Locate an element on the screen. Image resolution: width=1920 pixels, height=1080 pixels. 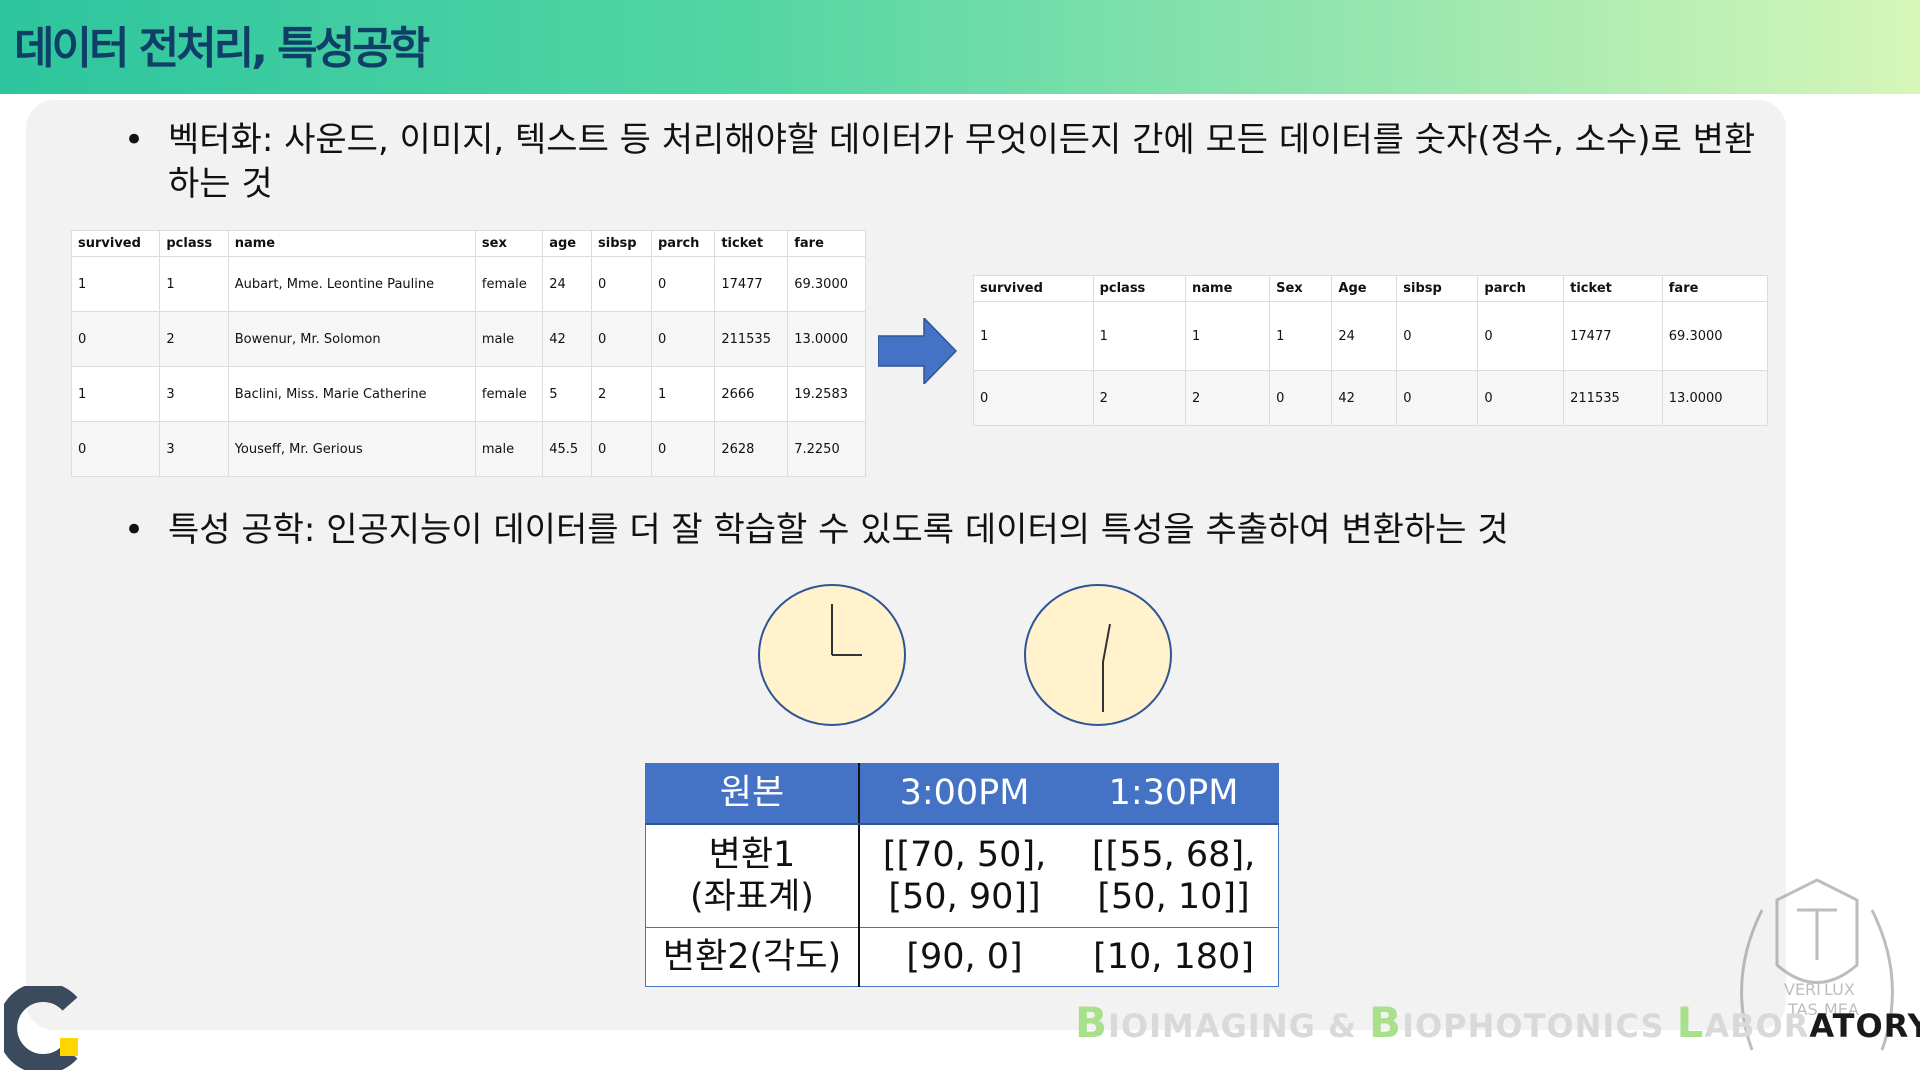
column-header: name is located at coordinates (1228, 288).